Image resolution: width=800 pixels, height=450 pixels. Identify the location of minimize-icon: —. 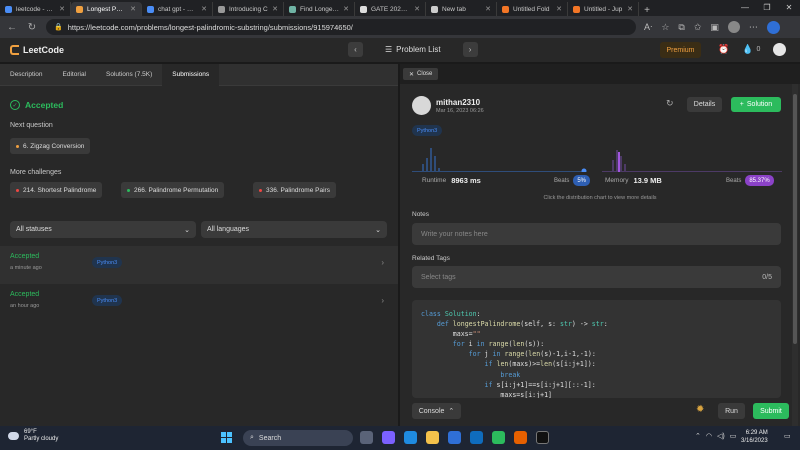
(745, 8).